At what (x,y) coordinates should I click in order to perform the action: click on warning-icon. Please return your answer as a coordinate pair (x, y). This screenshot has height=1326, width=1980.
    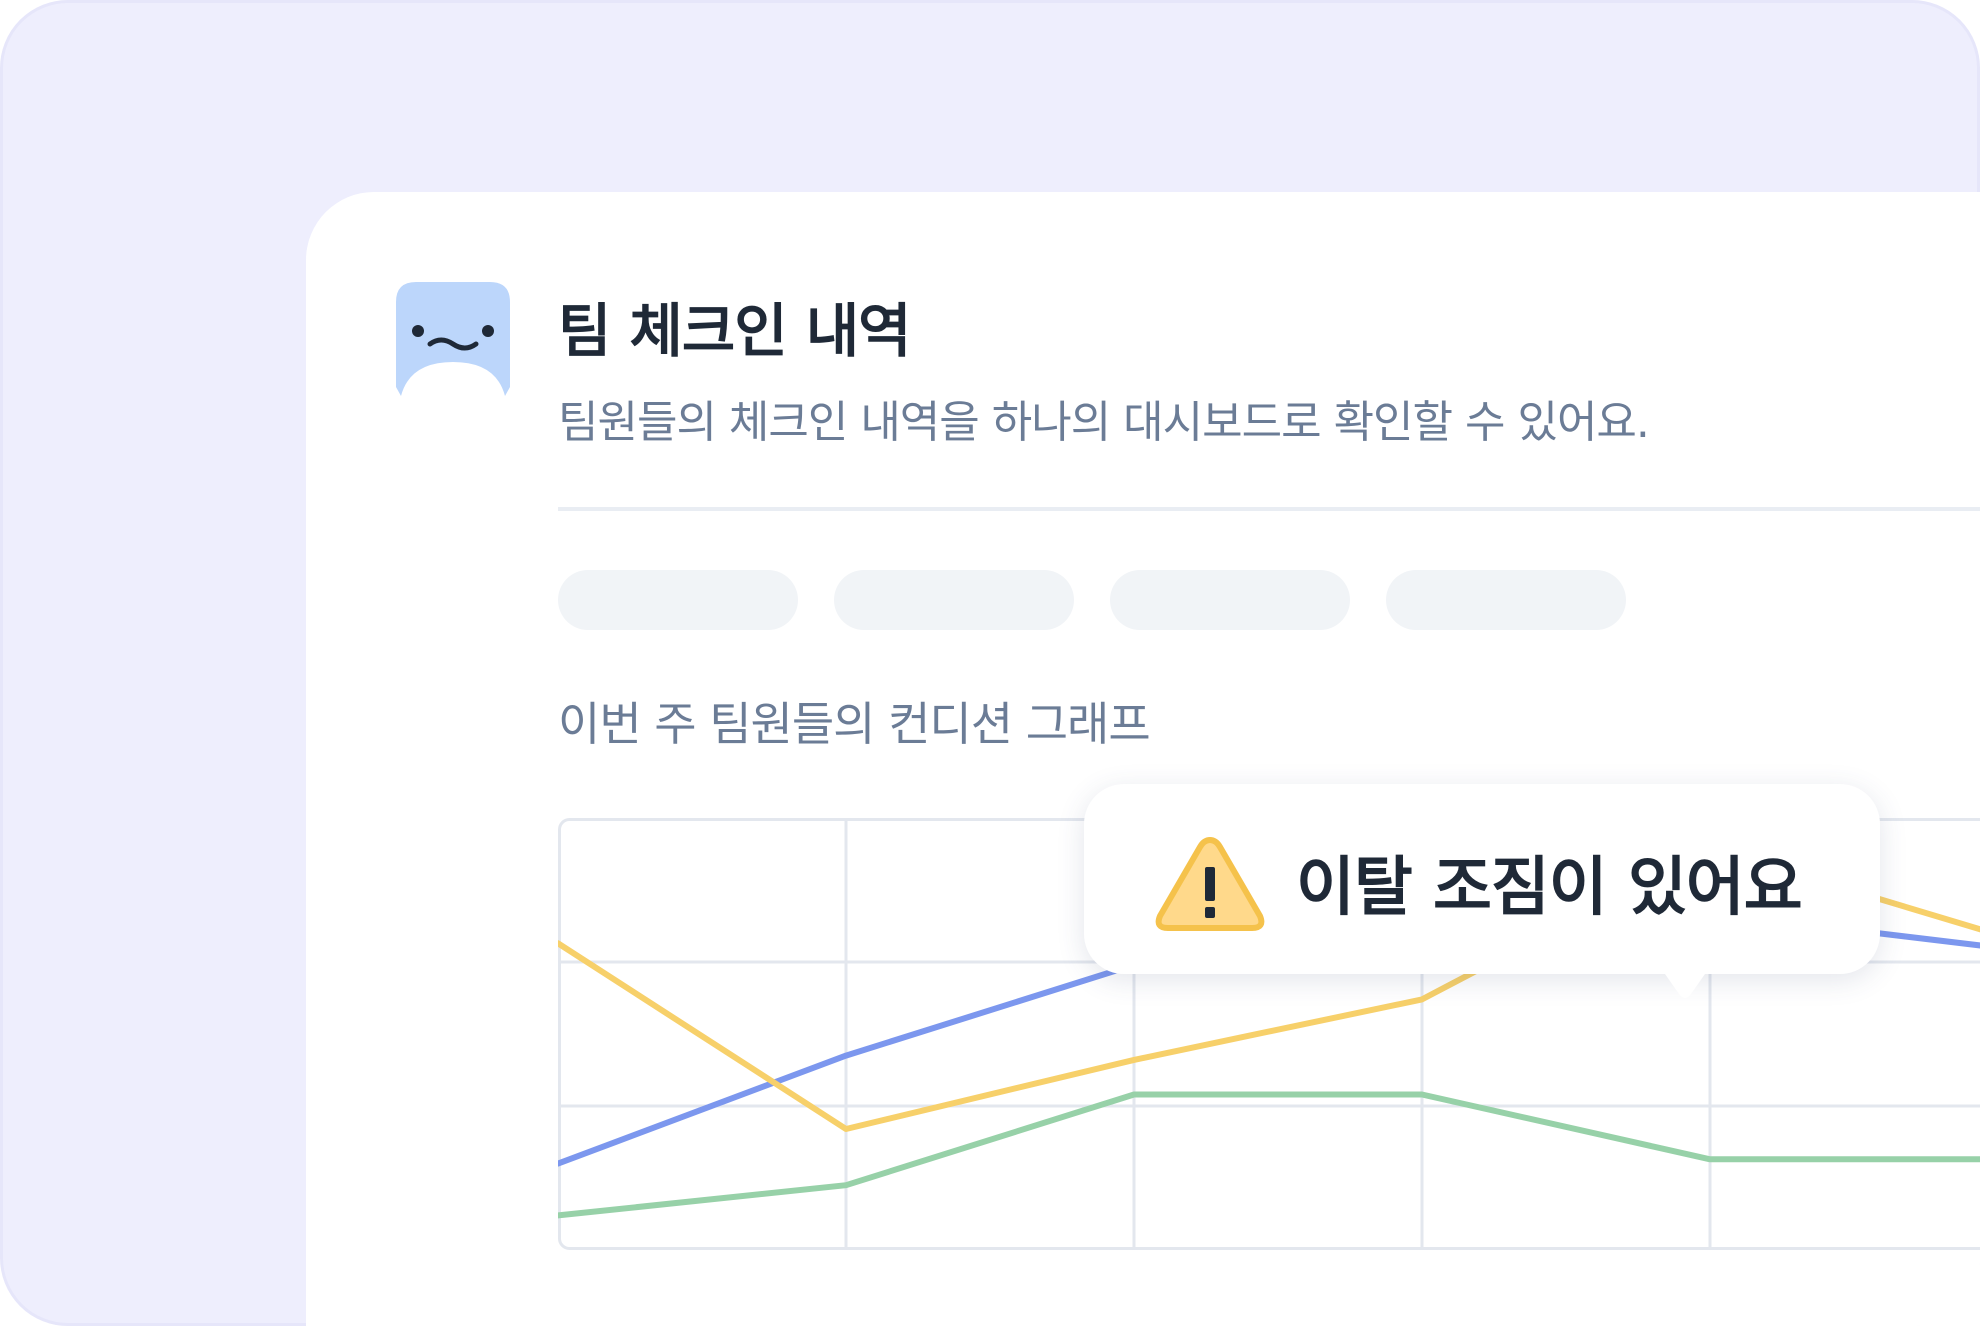
    Looking at the image, I should click on (1210, 884).